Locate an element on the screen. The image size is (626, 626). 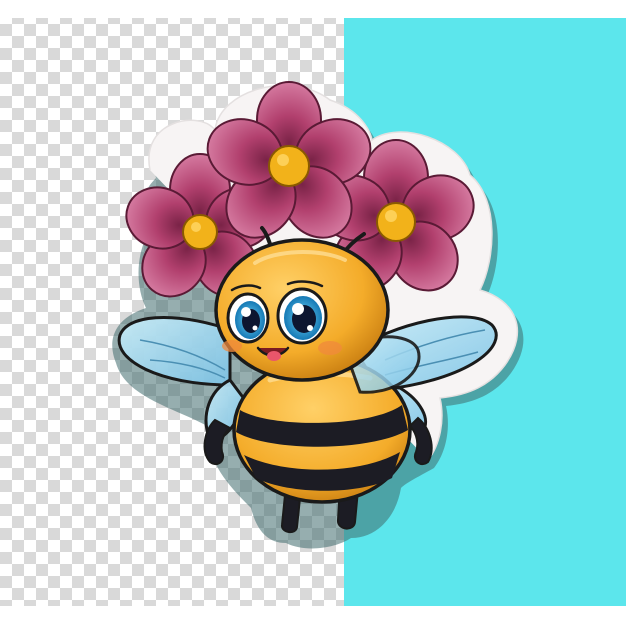
bee-eye-left is located at coordinates (248, 318).